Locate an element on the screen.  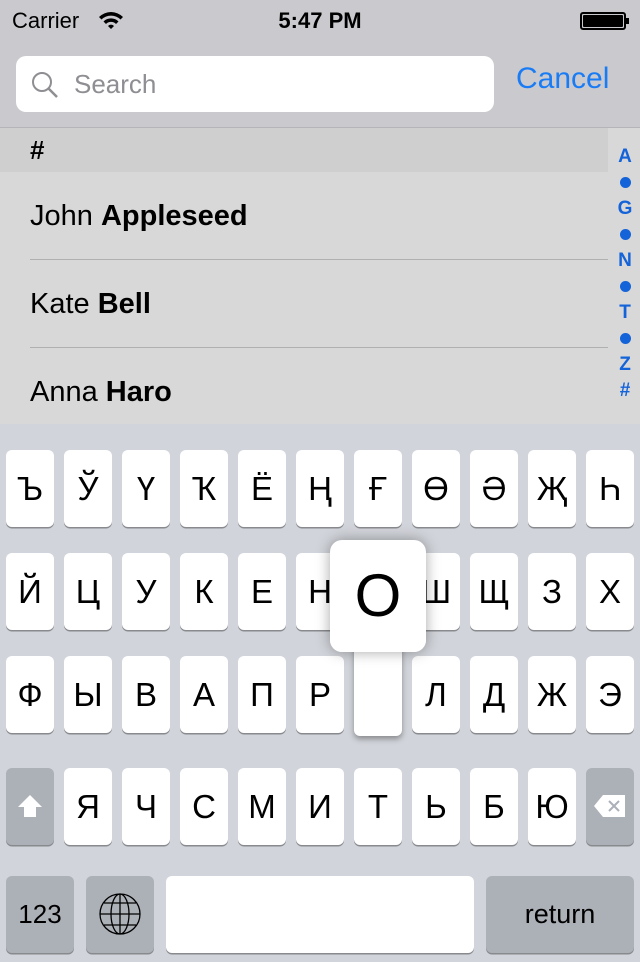
contact-row: Kate Bell is located at coordinates (319, 304).